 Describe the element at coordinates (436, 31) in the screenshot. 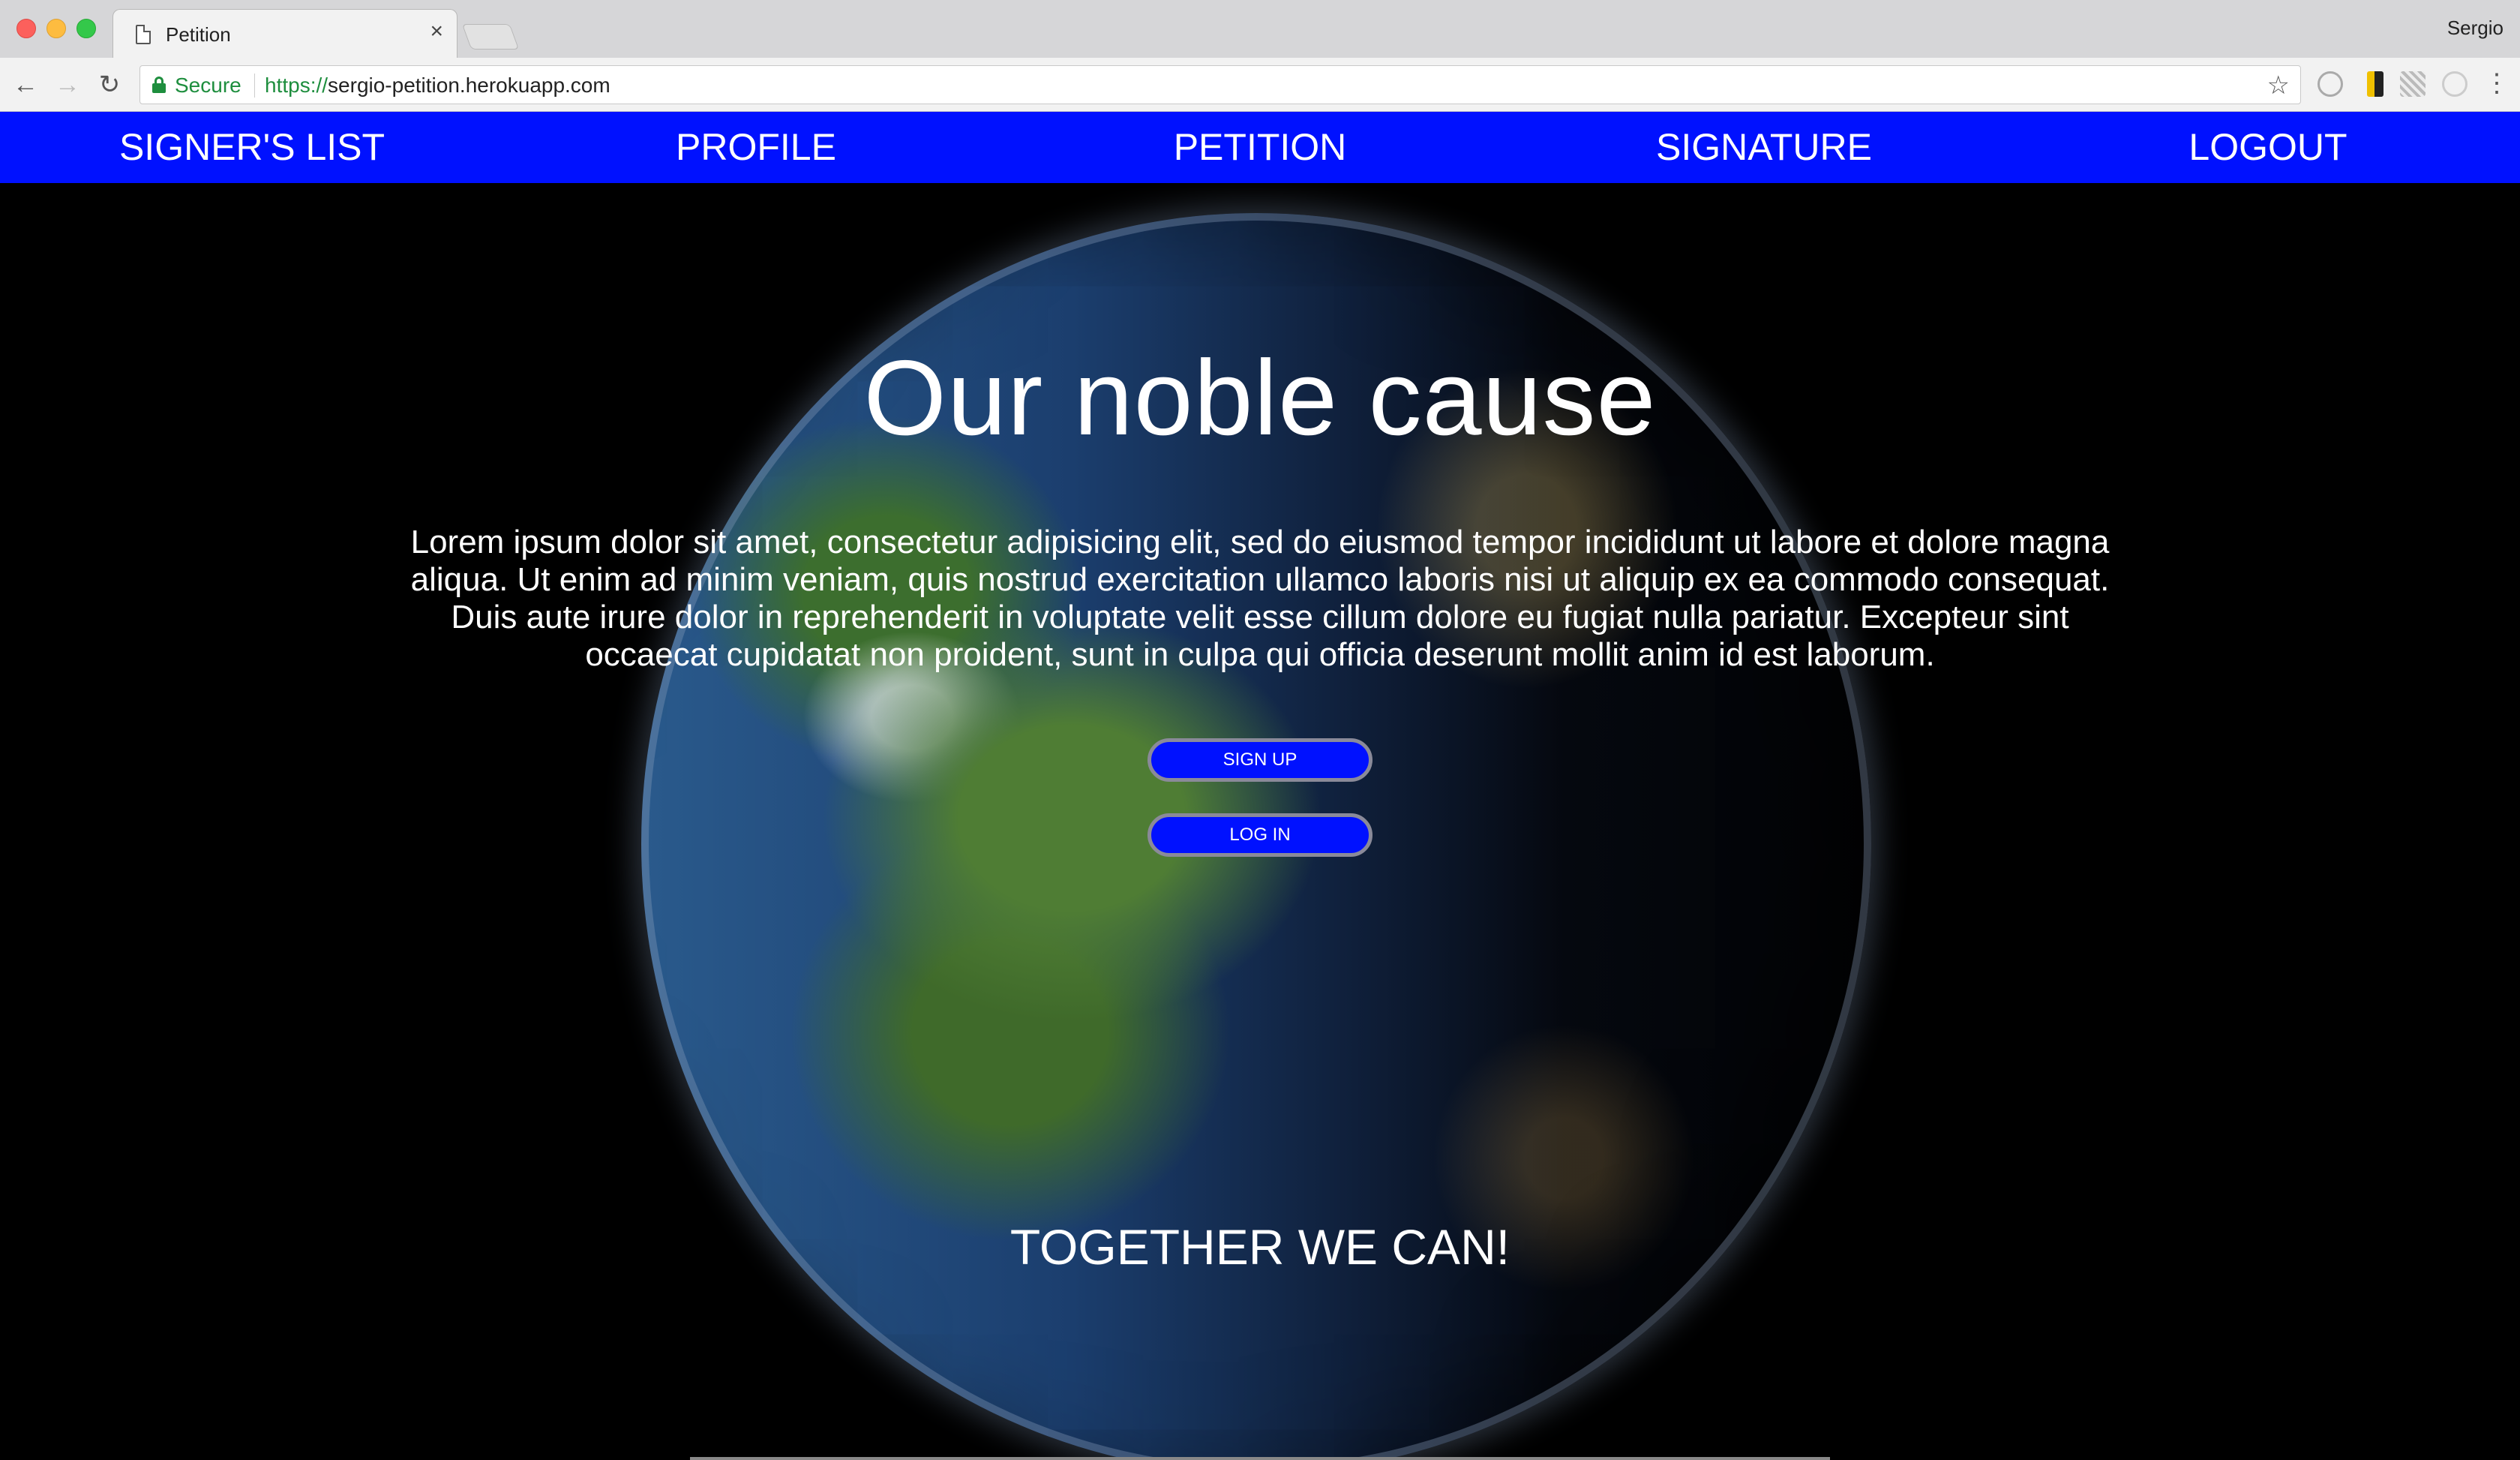

I see `tab-close-button: ×` at that location.